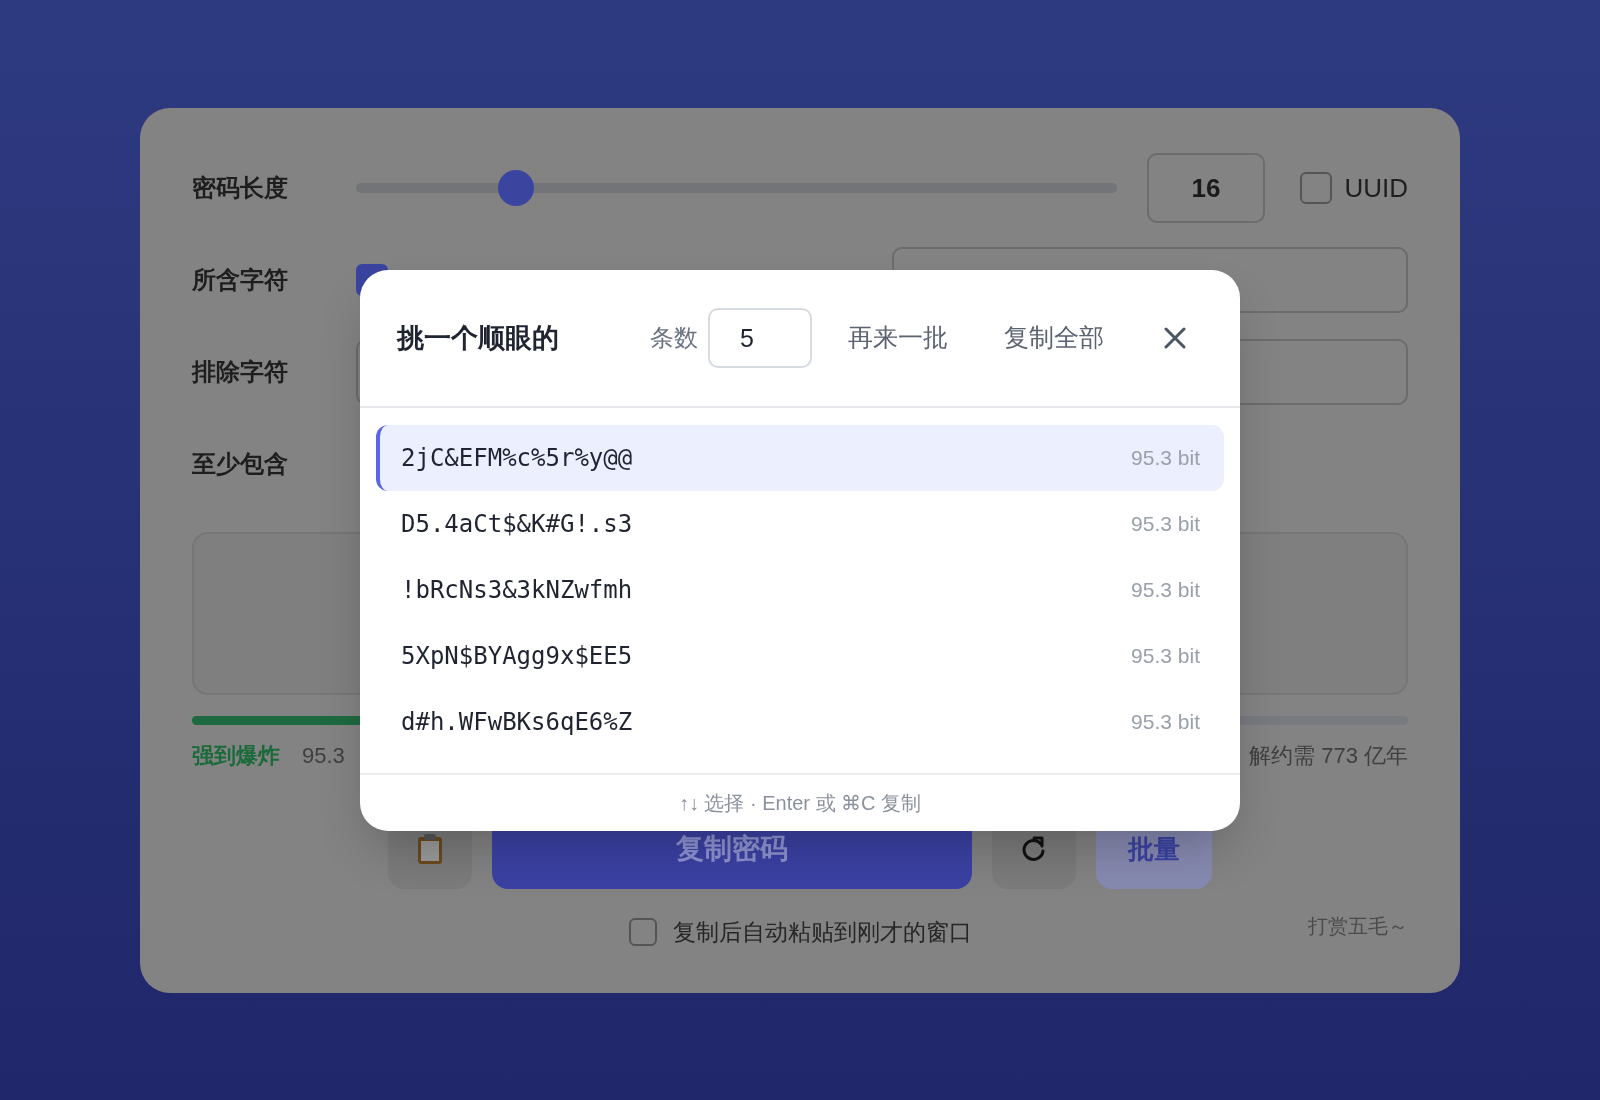 The image size is (1600, 1100). I want to click on password-text: !bRcNs3&3kNZwfmh, so click(517, 590).